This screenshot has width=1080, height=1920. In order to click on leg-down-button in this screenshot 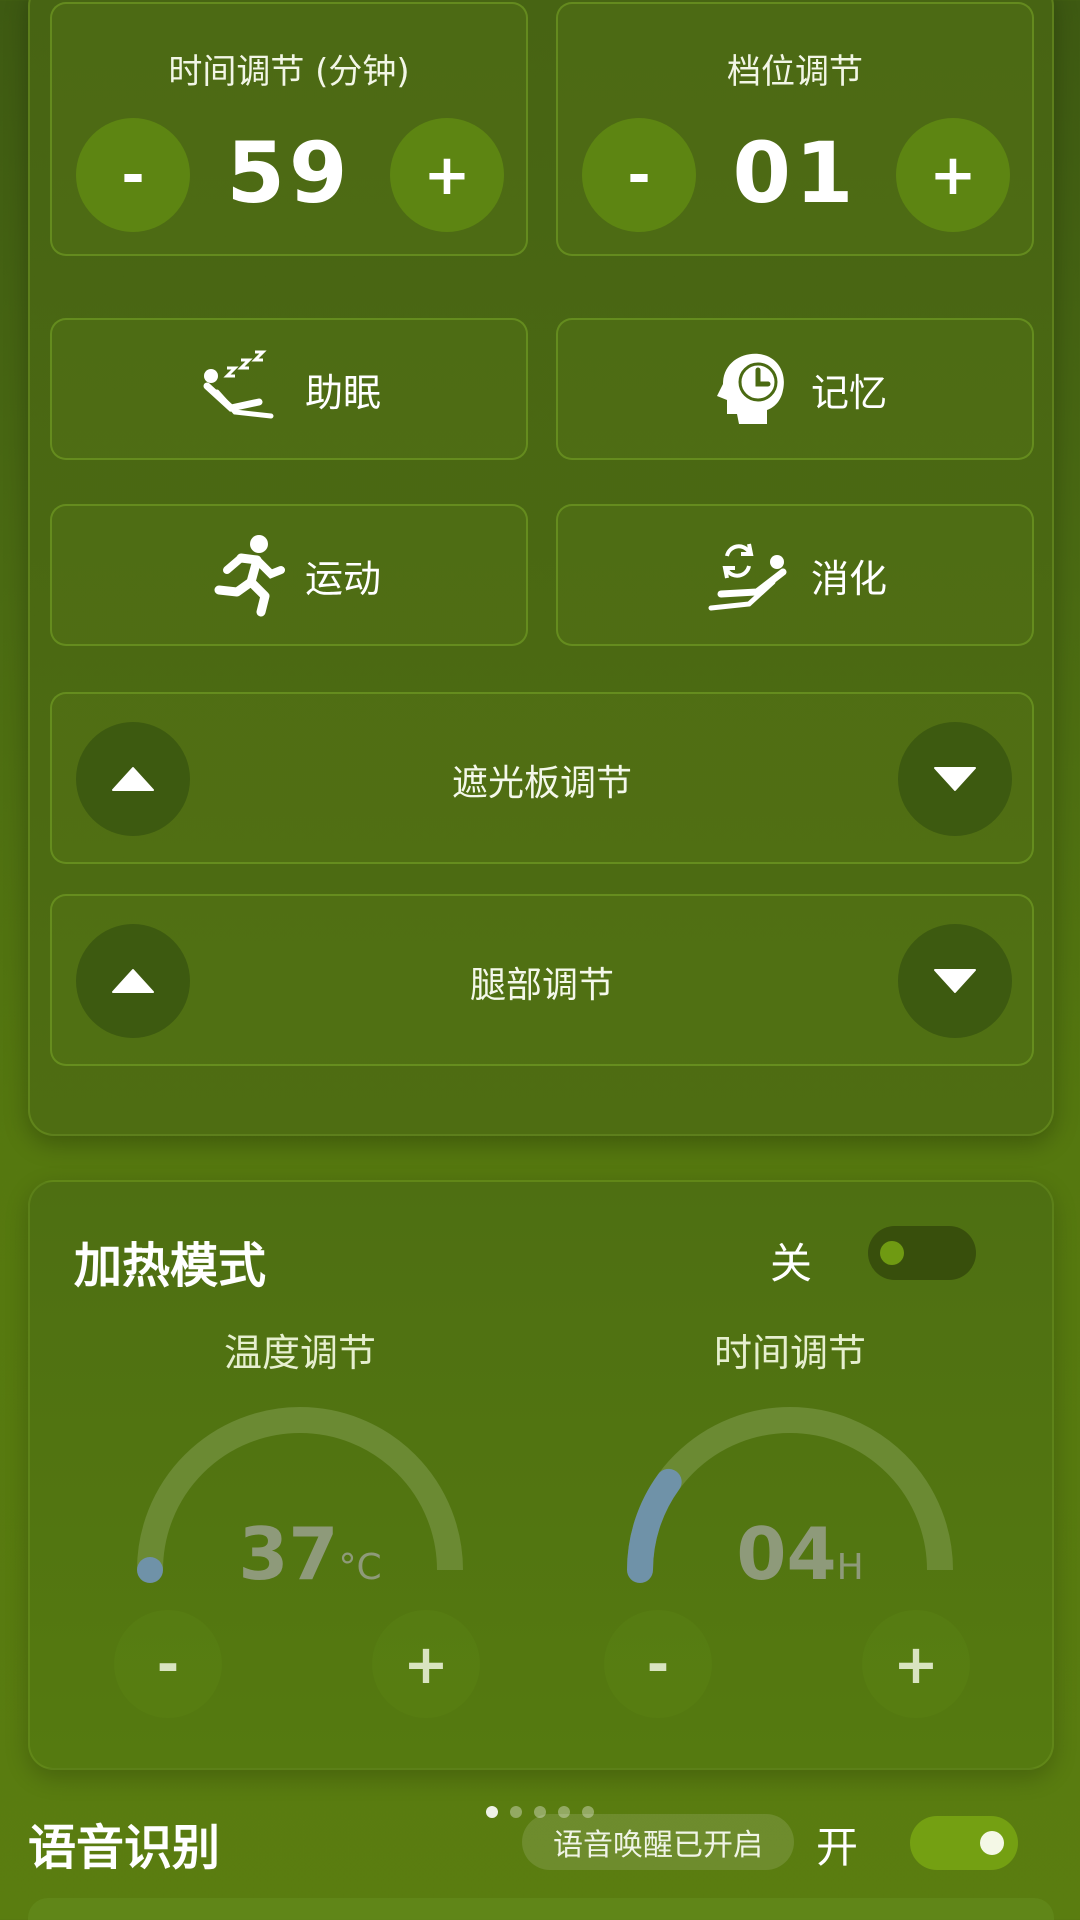, I will do `click(955, 981)`.